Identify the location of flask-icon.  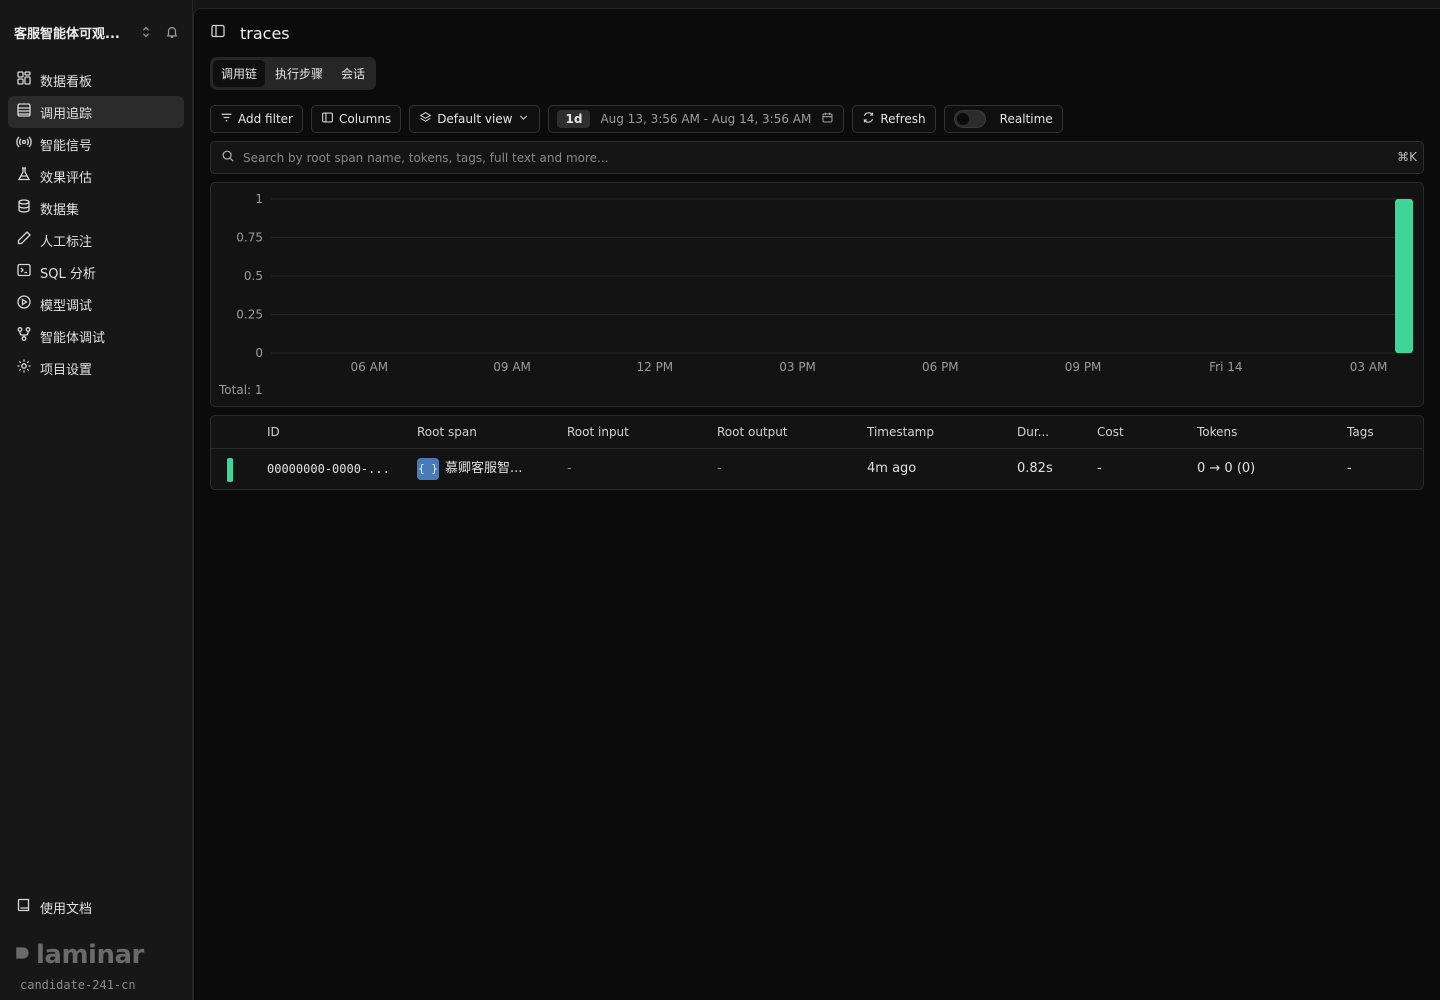
(24, 176).